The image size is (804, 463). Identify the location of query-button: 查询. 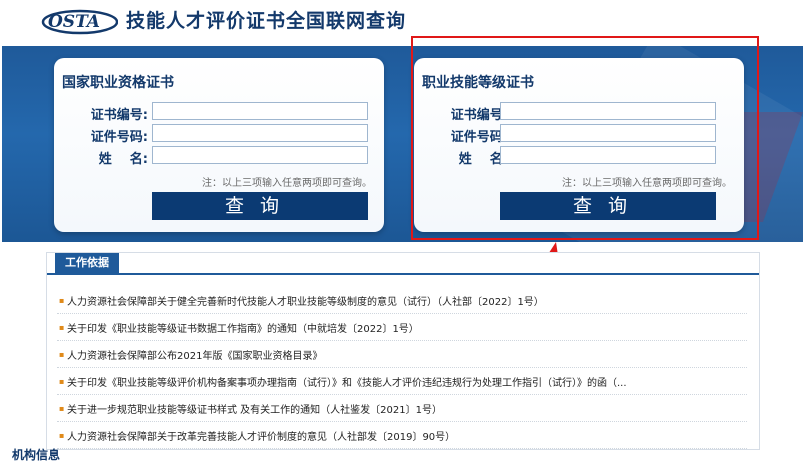
(260, 206).